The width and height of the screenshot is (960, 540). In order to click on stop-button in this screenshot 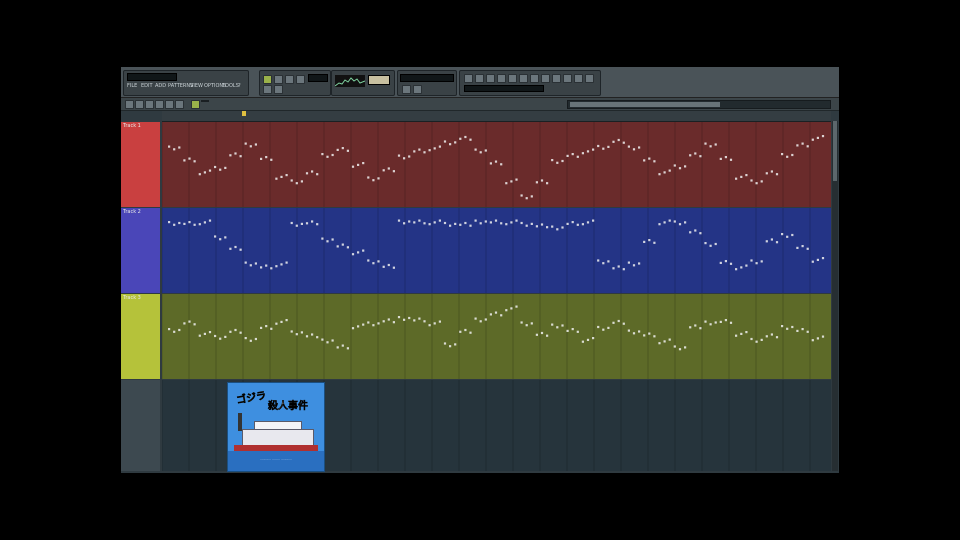, I will do `click(289, 79)`.